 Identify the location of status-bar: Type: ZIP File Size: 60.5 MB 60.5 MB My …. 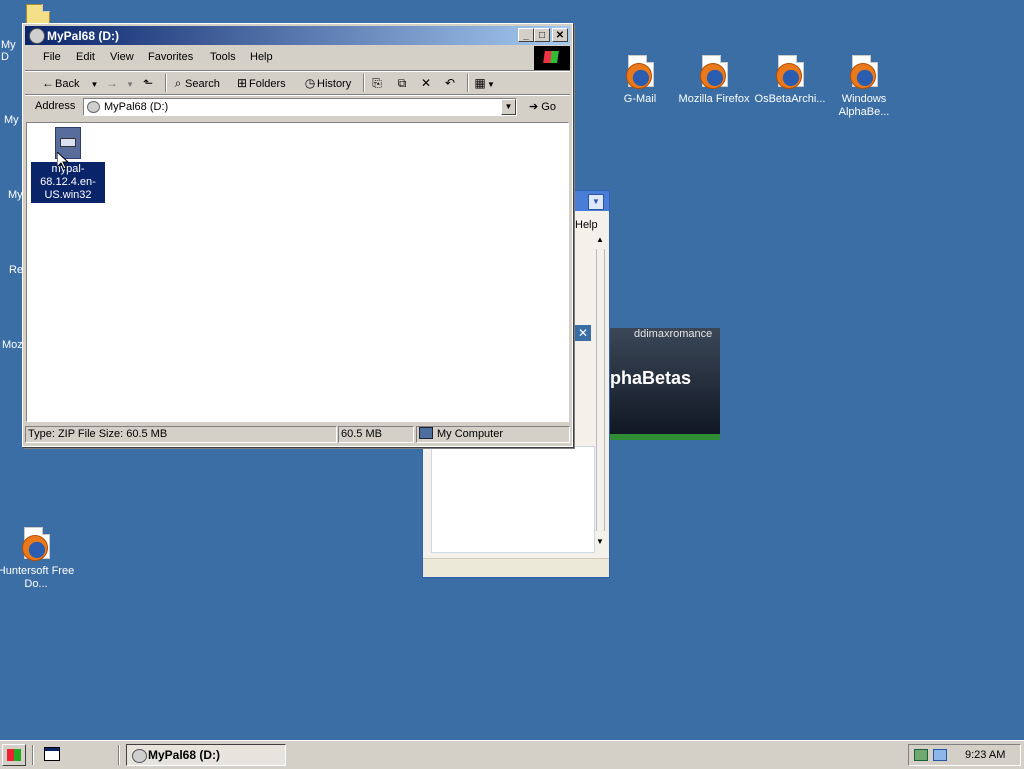
(297, 434).